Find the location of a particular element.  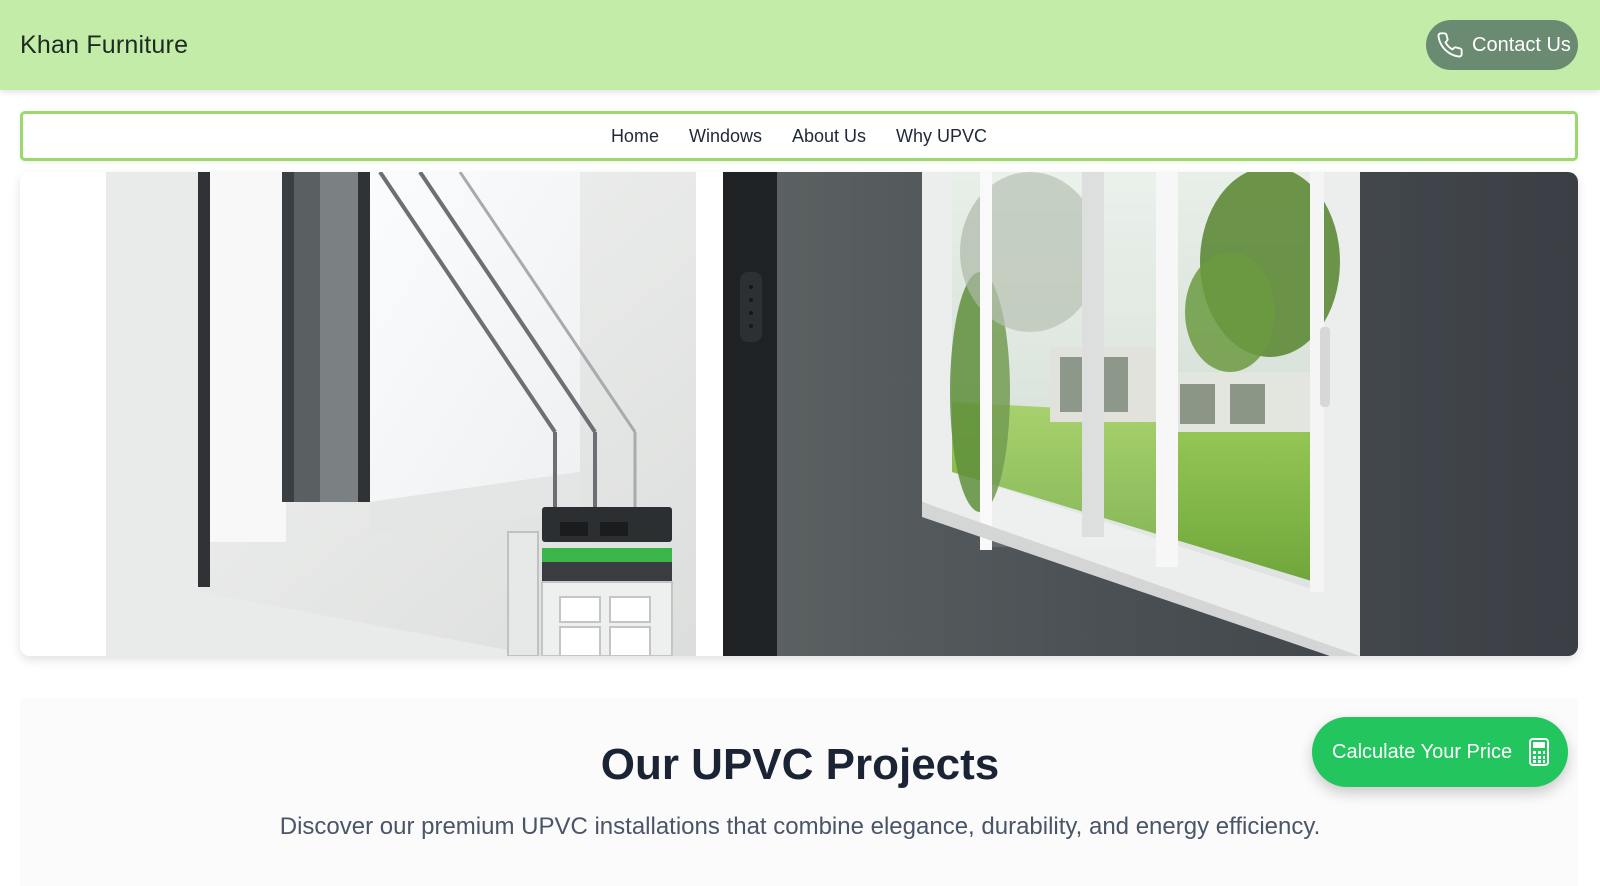

calculator-icon is located at coordinates (1539, 752).